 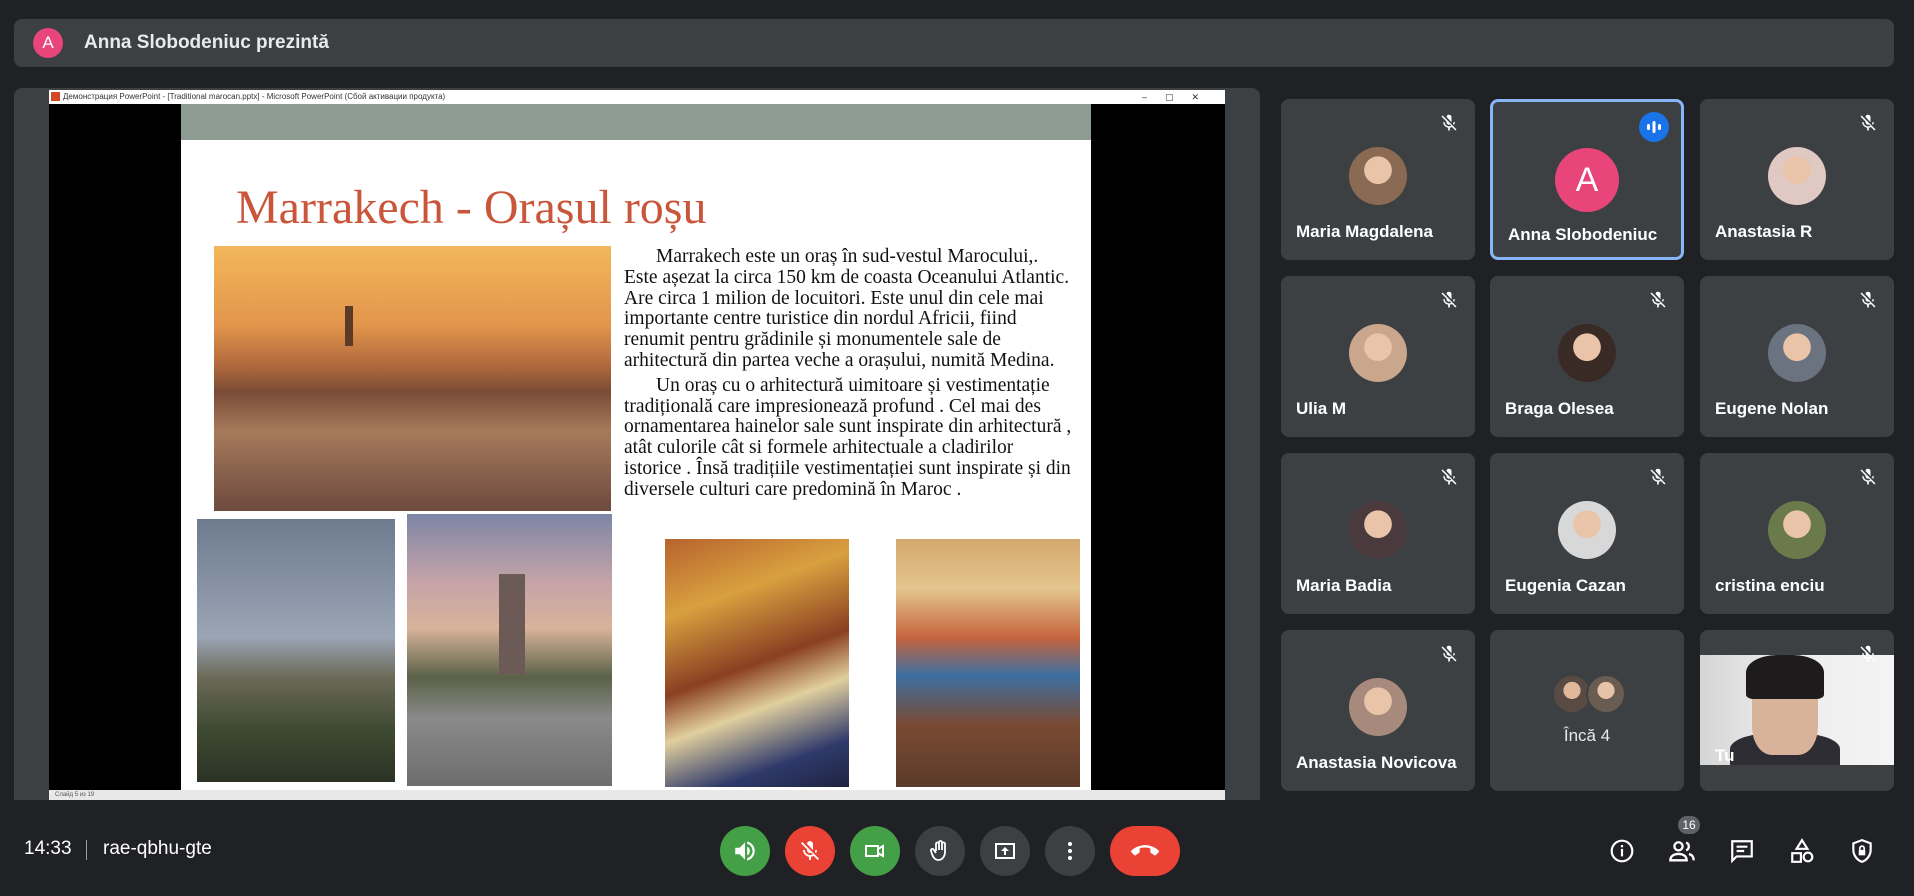 I want to click on participant-tile: A Anna Slobodeniuc, so click(x=1587, y=179).